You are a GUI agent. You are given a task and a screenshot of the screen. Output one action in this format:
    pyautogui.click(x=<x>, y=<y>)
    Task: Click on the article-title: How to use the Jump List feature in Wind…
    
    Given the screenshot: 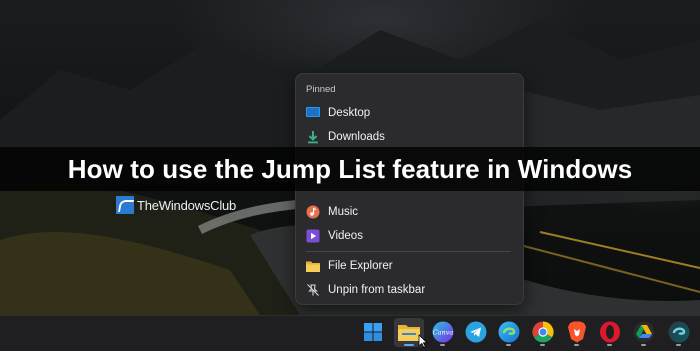 What is the action you would take?
    pyautogui.click(x=350, y=168)
    